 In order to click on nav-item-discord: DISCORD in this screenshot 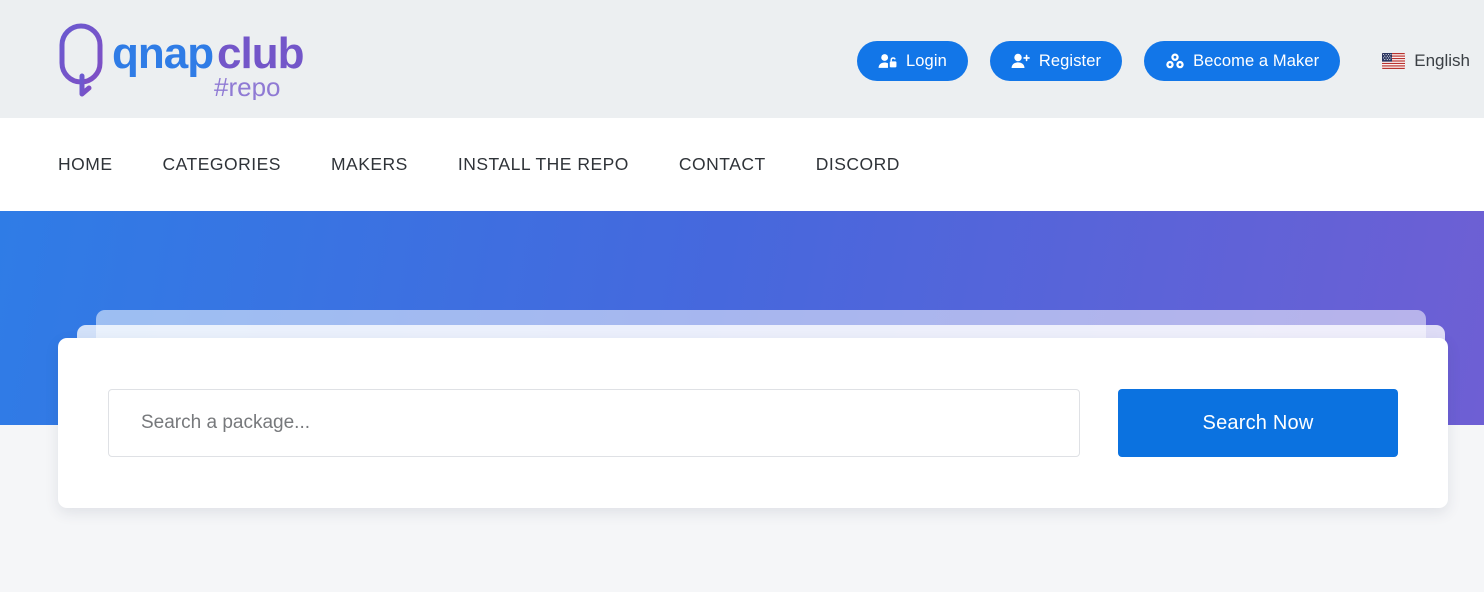, I will do `click(858, 164)`.